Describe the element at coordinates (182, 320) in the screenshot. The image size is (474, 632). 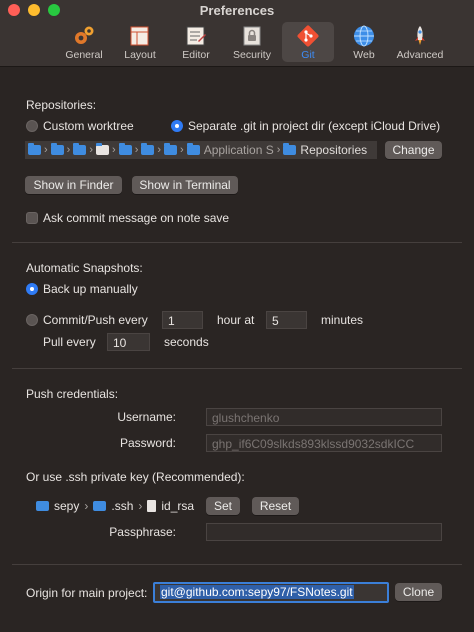
I see `commit-hours-field: 1` at that location.